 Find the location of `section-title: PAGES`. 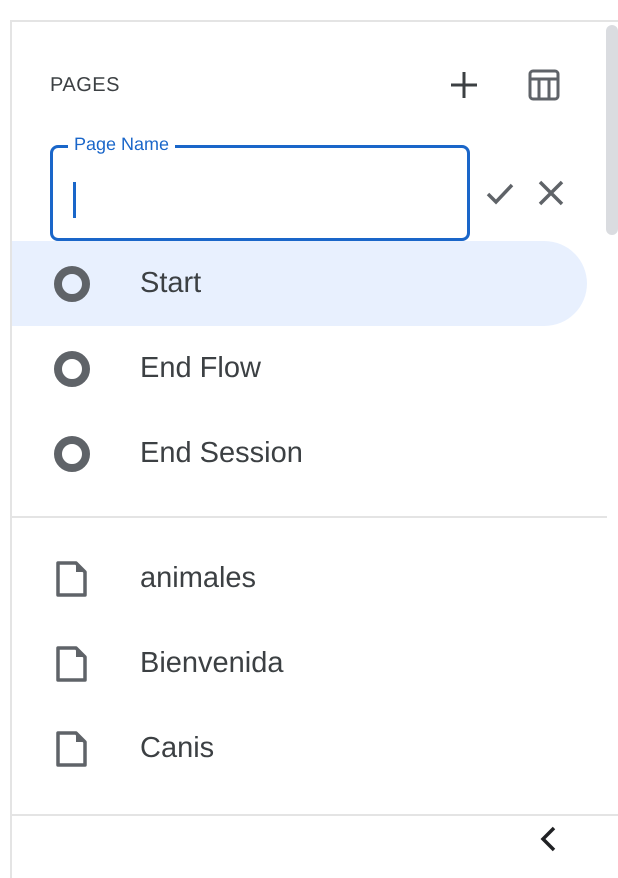

section-title: PAGES is located at coordinates (85, 85).